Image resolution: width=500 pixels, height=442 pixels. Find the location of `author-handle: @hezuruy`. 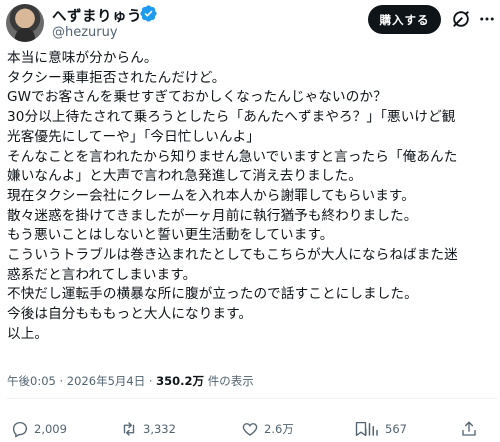

author-handle: @hezuruy is located at coordinates (85, 32).